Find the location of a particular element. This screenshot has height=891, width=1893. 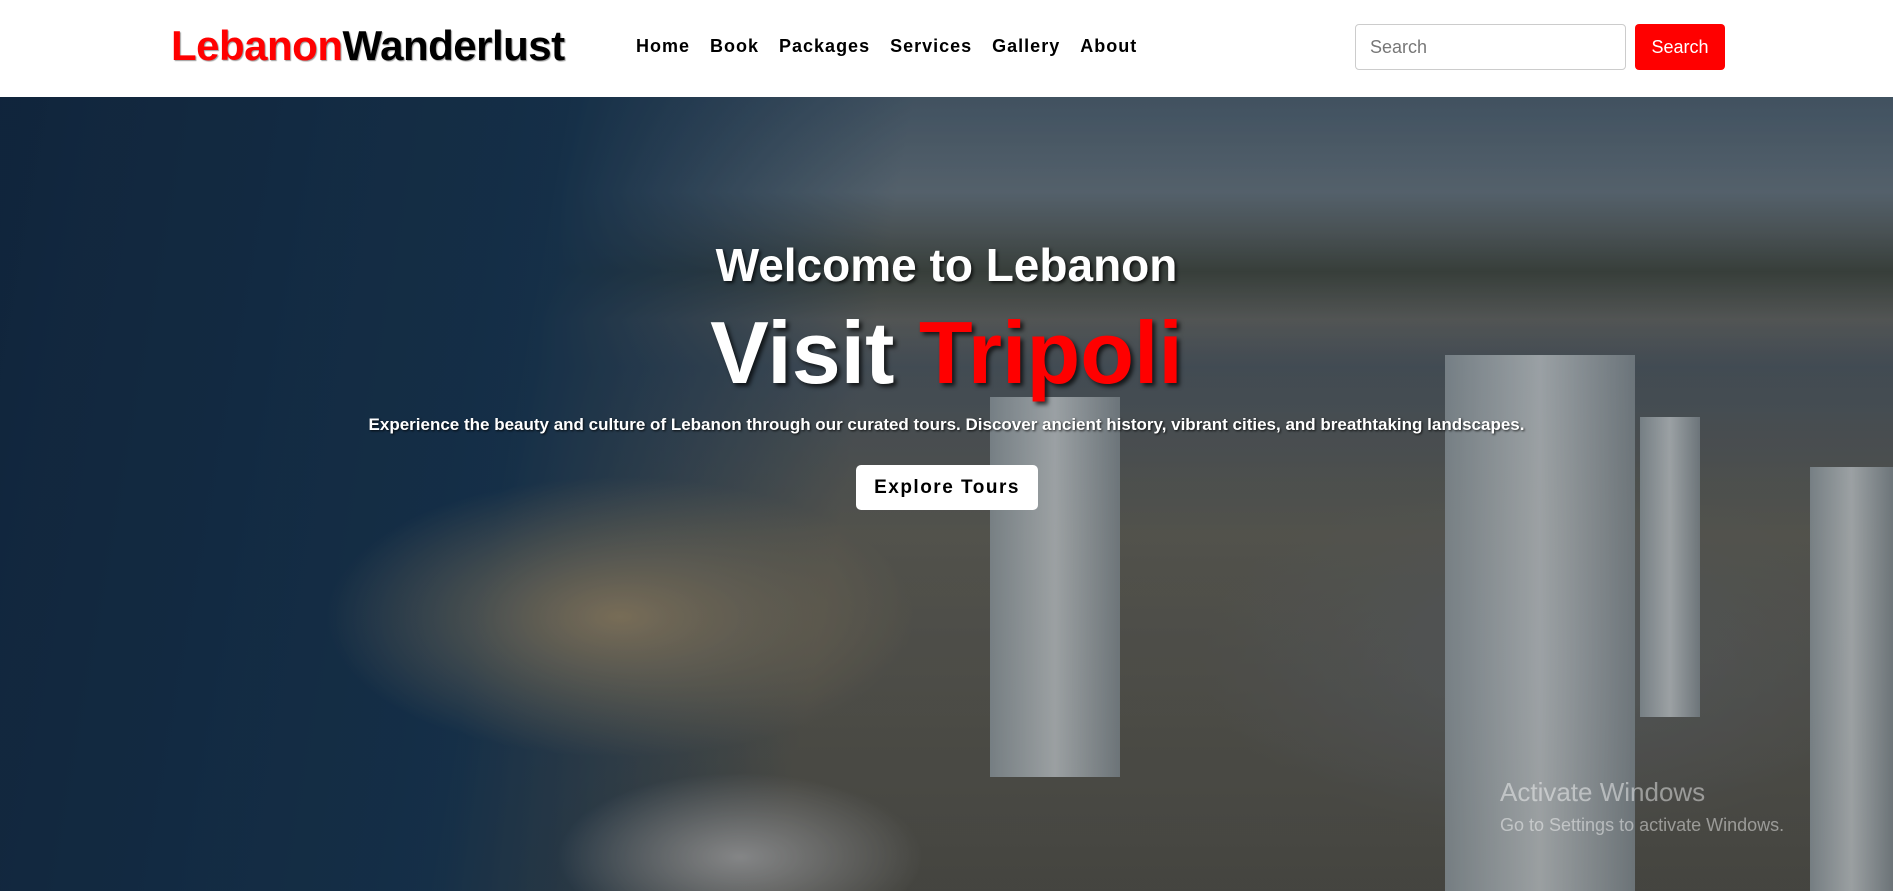

search-input is located at coordinates (1490, 47).